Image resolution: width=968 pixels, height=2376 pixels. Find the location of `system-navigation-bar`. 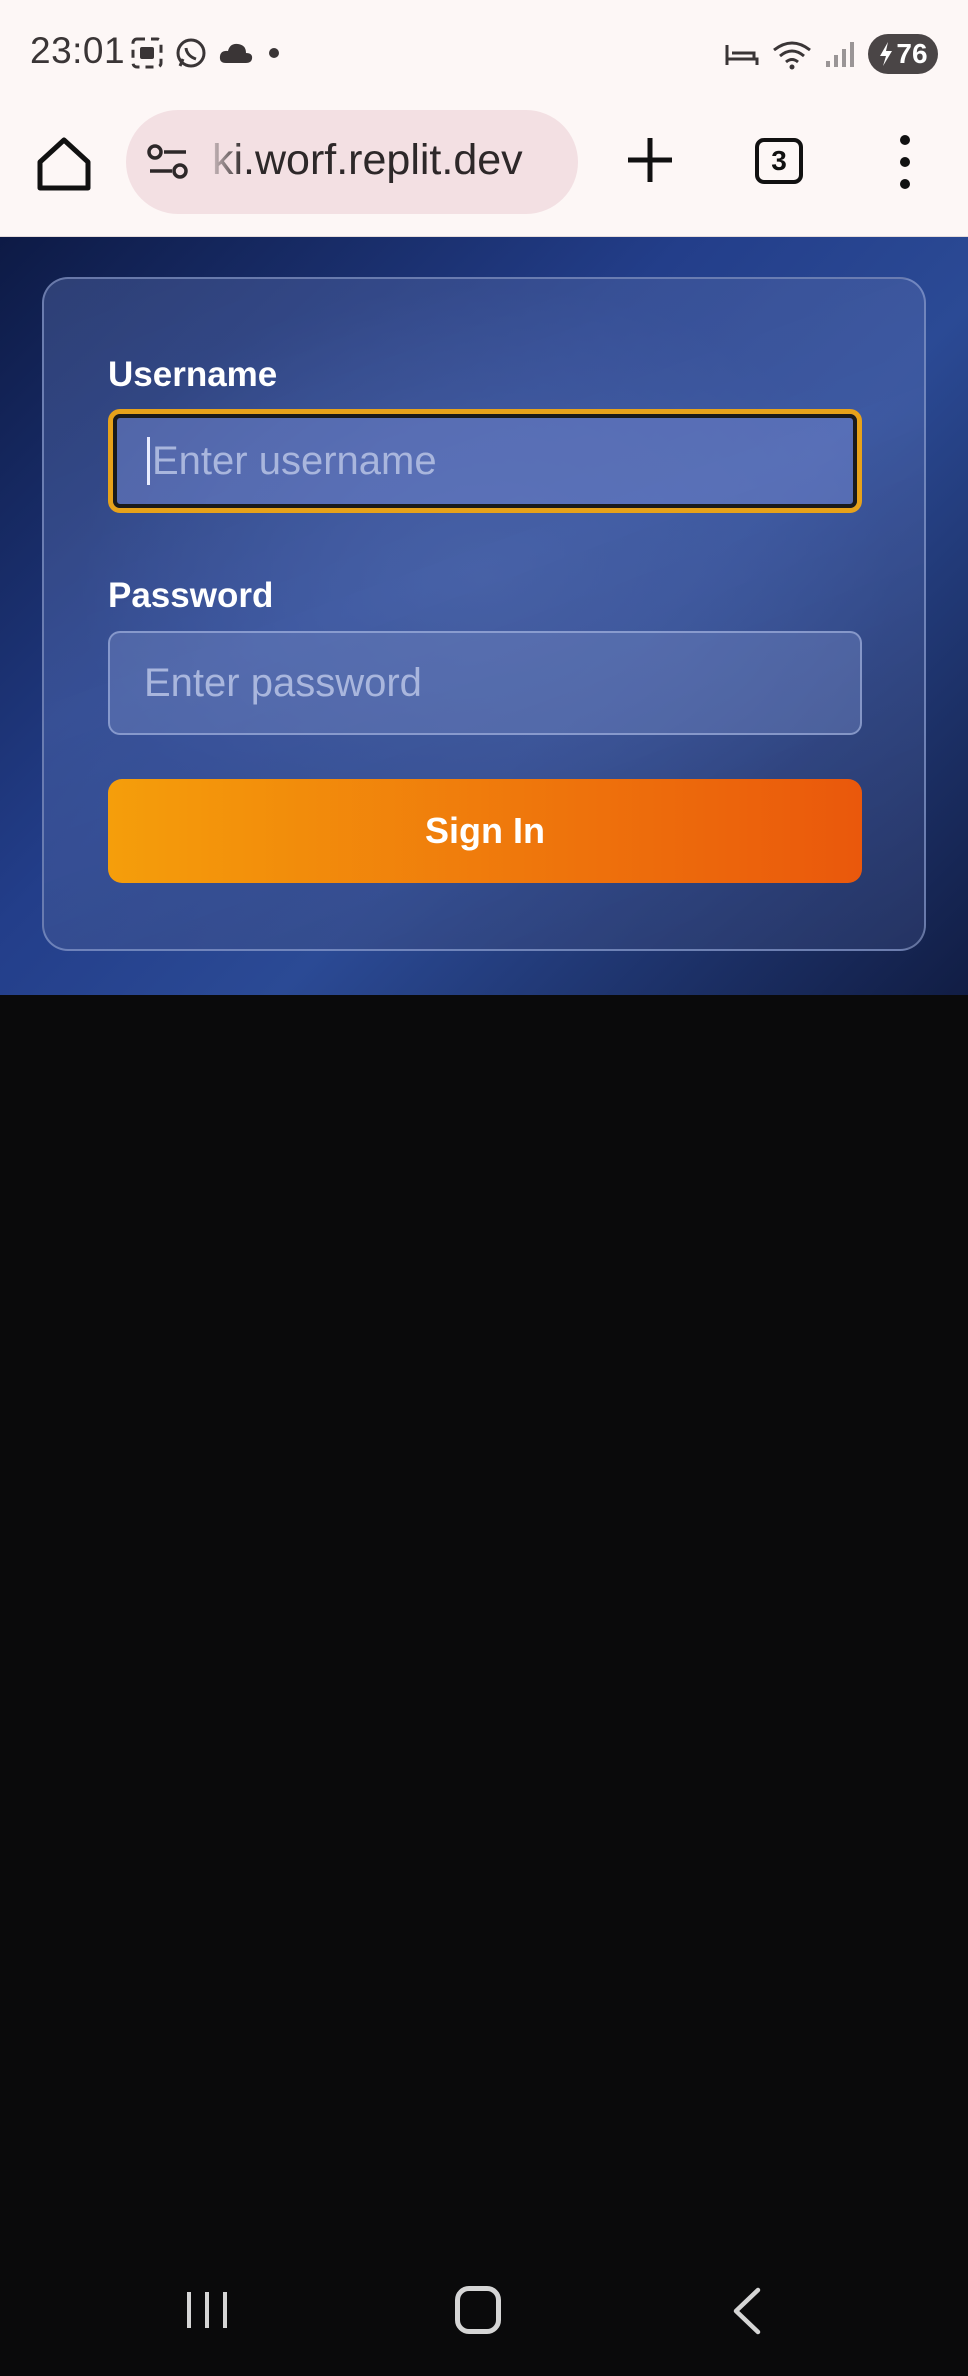

system-navigation-bar is located at coordinates (484, 2308).